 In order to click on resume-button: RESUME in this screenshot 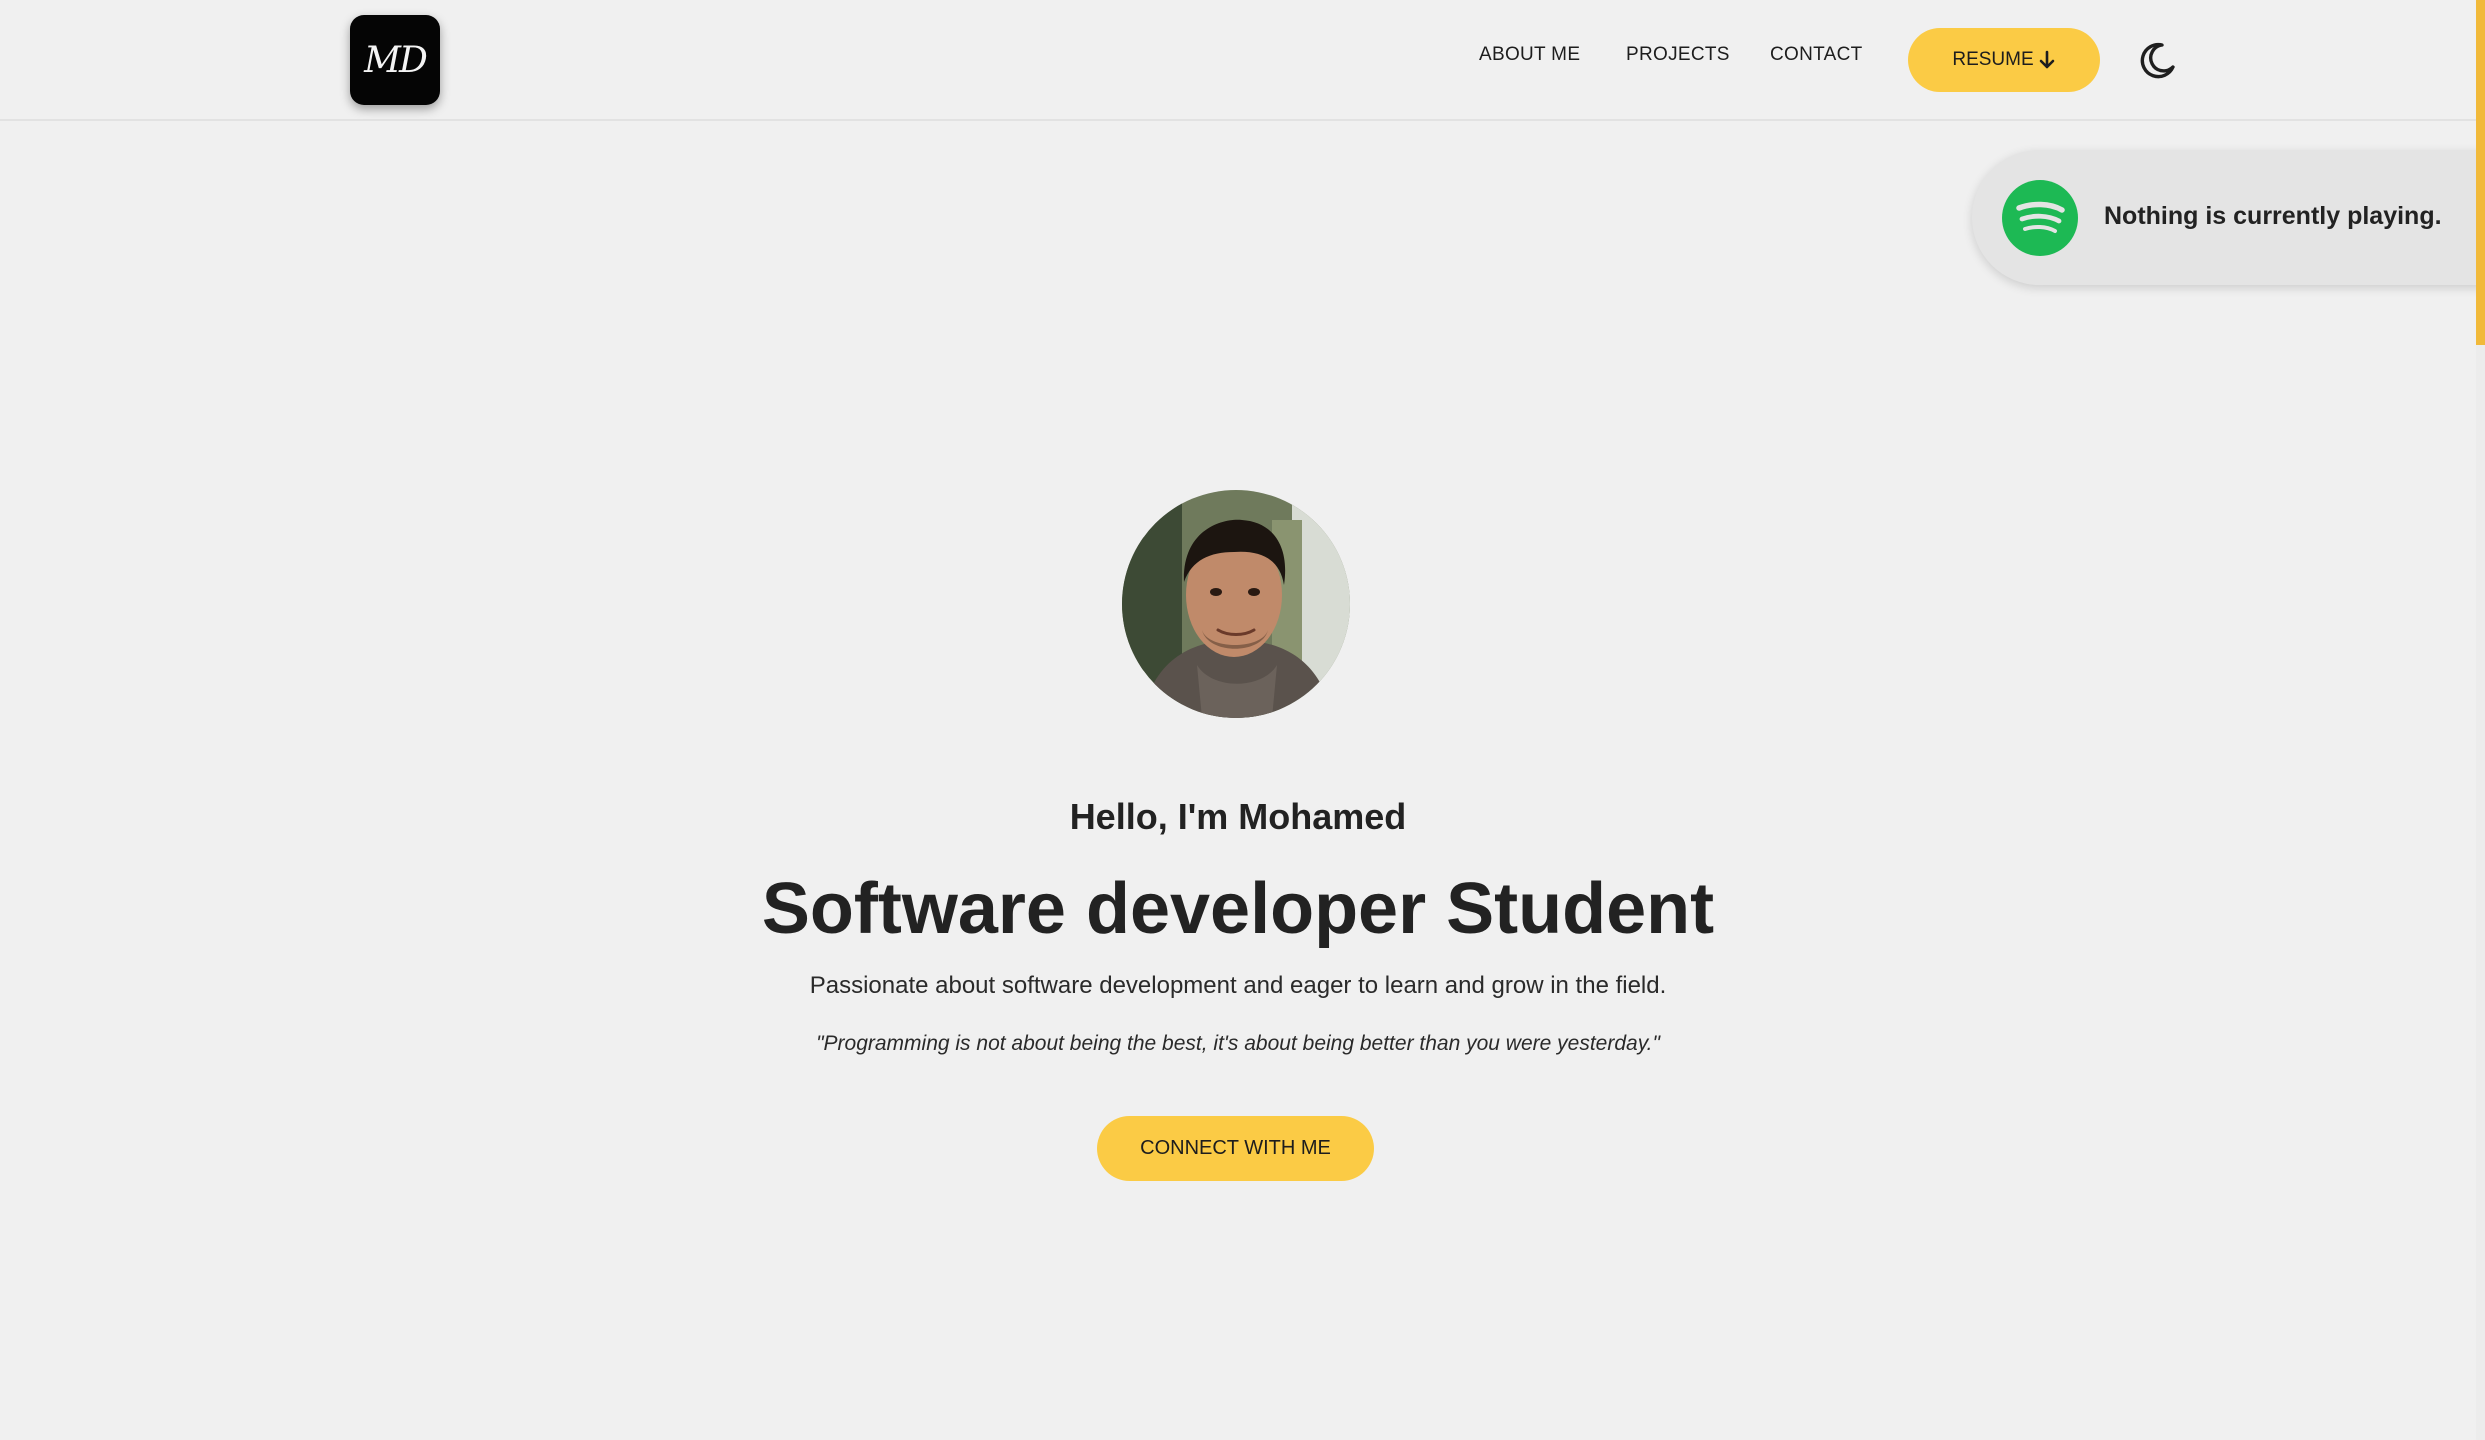, I will do `click(2004, 60)`.